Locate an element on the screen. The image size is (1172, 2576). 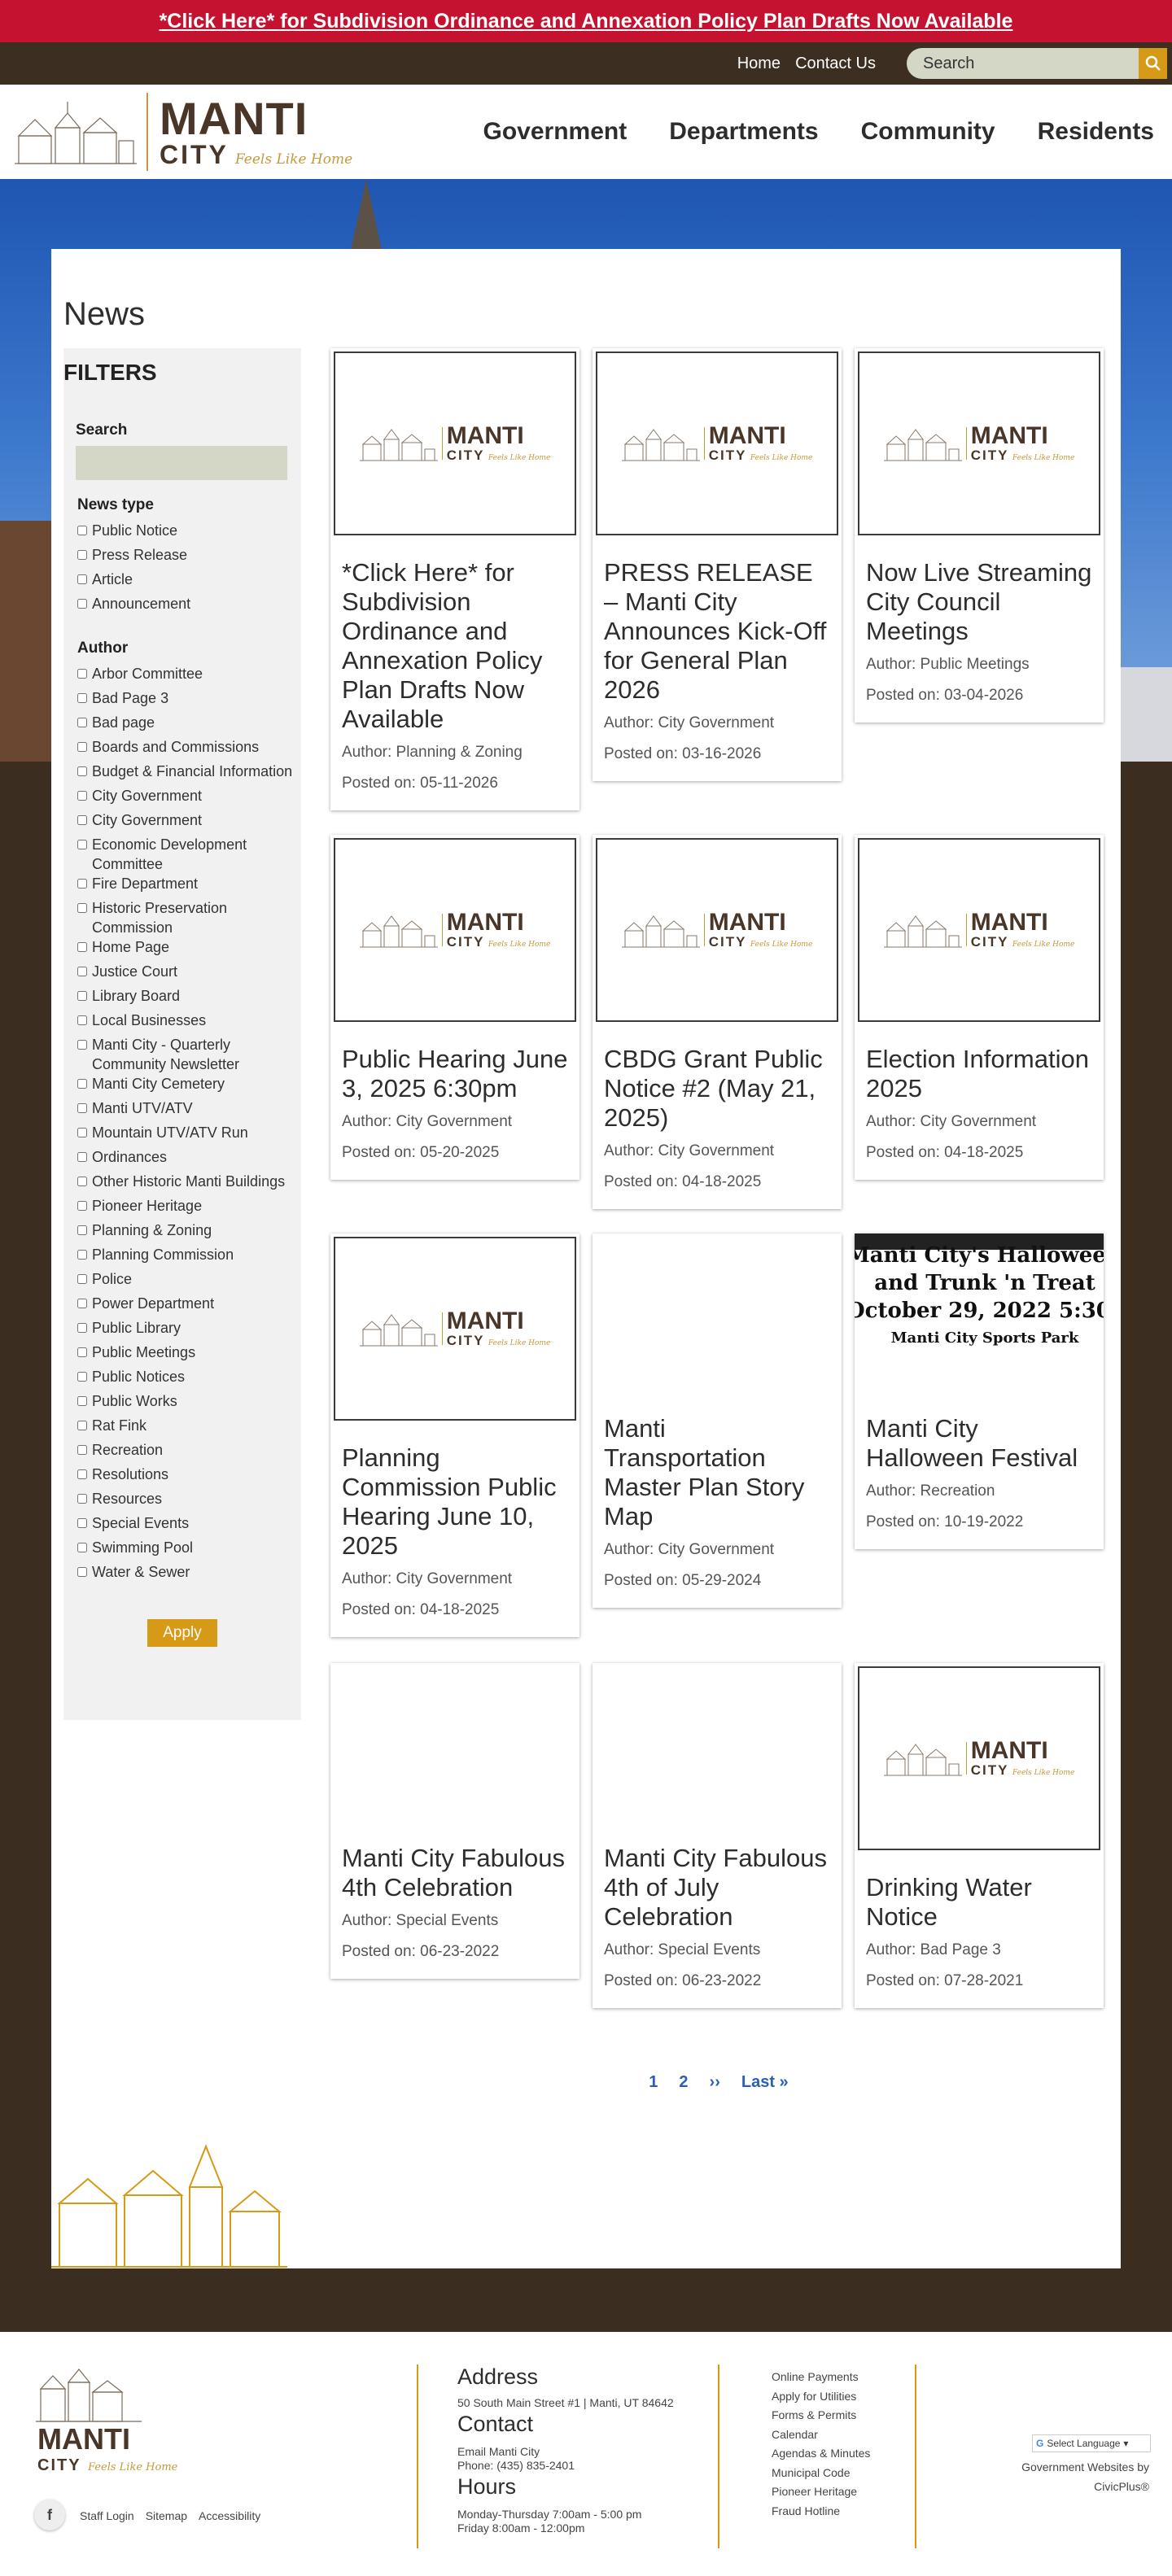
author-option: Mountain UTV/ATV Run is located at coordinates (189, 1135).